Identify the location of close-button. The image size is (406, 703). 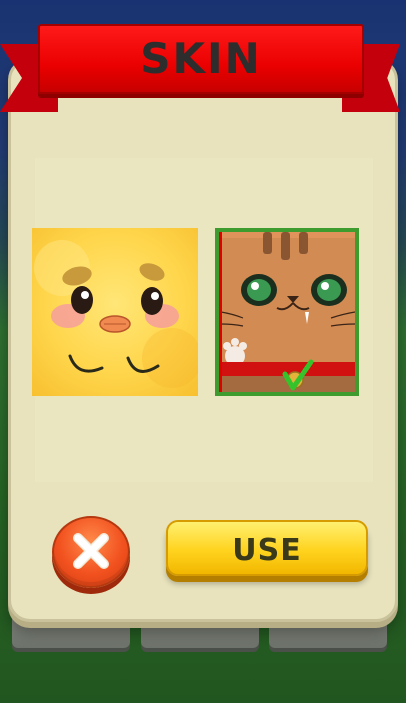
(91, 552).